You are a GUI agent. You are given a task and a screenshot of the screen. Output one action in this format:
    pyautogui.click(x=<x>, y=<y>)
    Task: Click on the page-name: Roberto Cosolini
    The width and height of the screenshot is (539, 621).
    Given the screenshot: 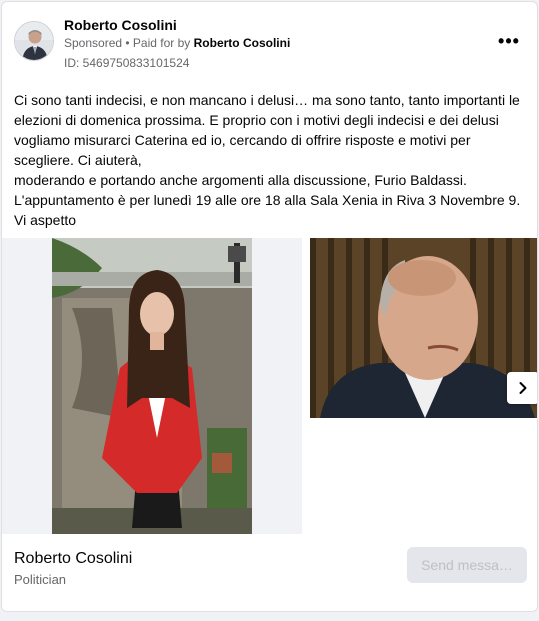 What is the action you would take?
    pyautogui.click(x=120, y=25)
    